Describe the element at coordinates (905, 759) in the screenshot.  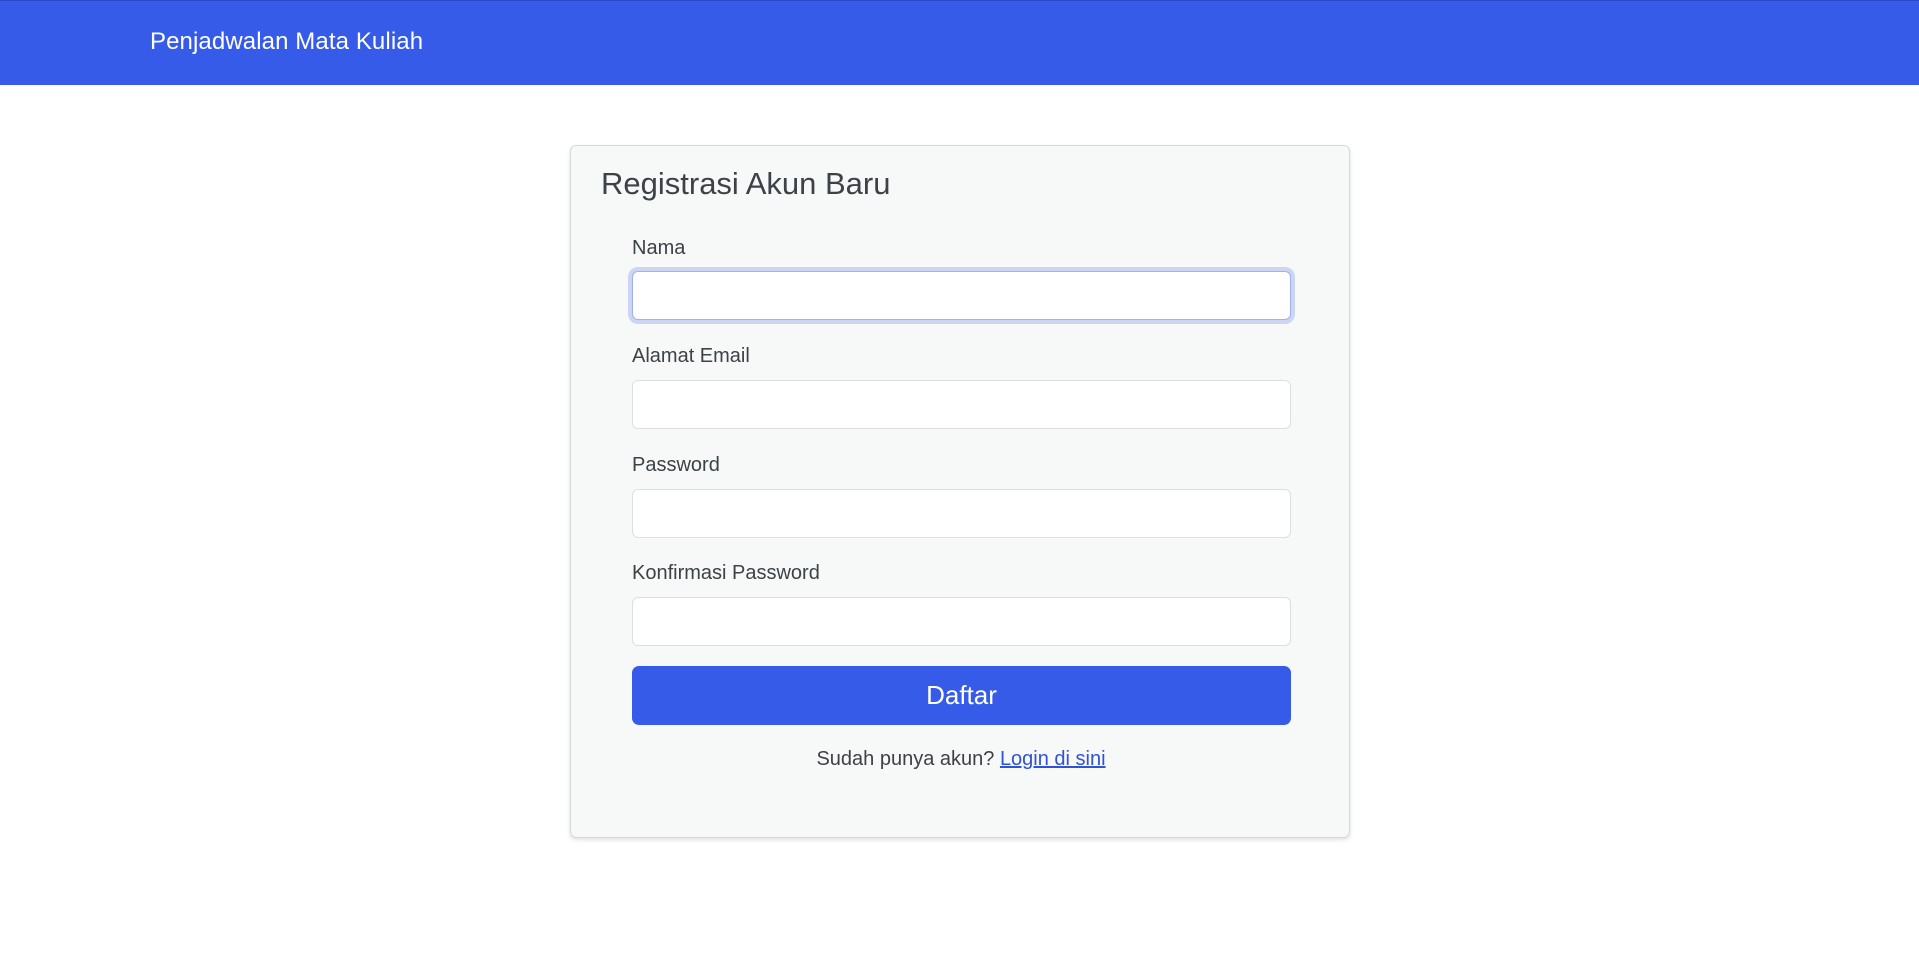
I see `login-prompt-text: Sudah punya akun?` at that location.